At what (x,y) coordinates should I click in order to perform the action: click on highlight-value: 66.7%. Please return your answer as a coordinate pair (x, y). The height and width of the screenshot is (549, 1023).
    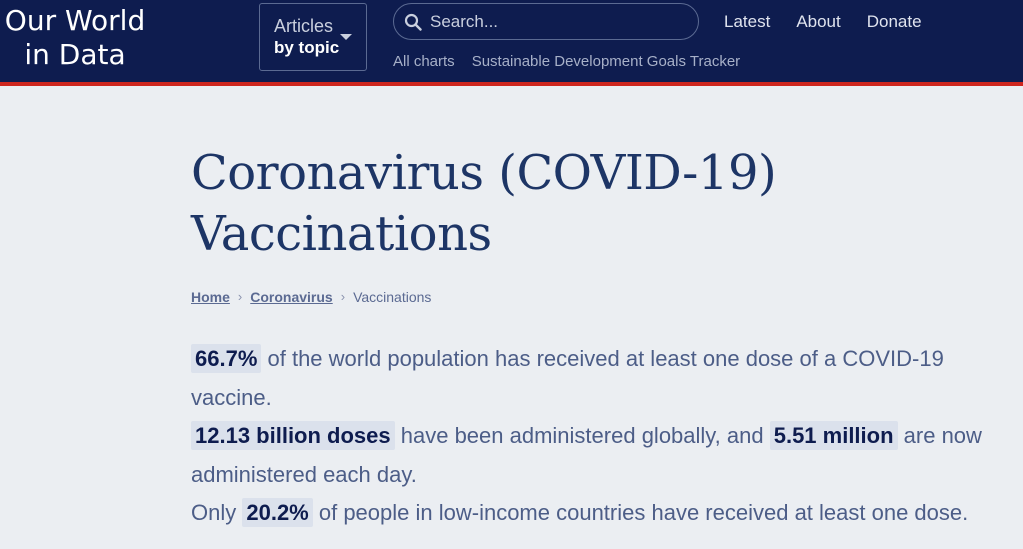
    Looking at the image, I should click on (226, 358).